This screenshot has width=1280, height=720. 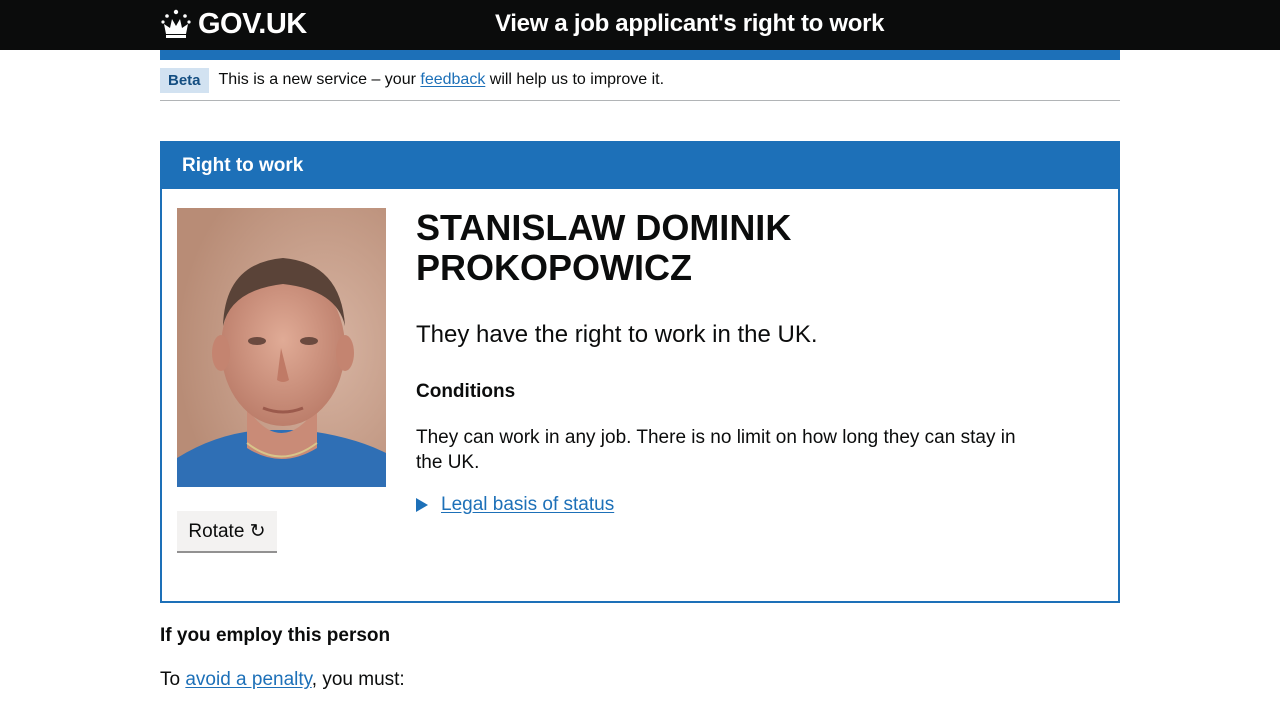 What do you see at coordinates (358, 679) in the screenshot?
I see `penalty-text-after: , you must:` at bounding box center [358, 679].